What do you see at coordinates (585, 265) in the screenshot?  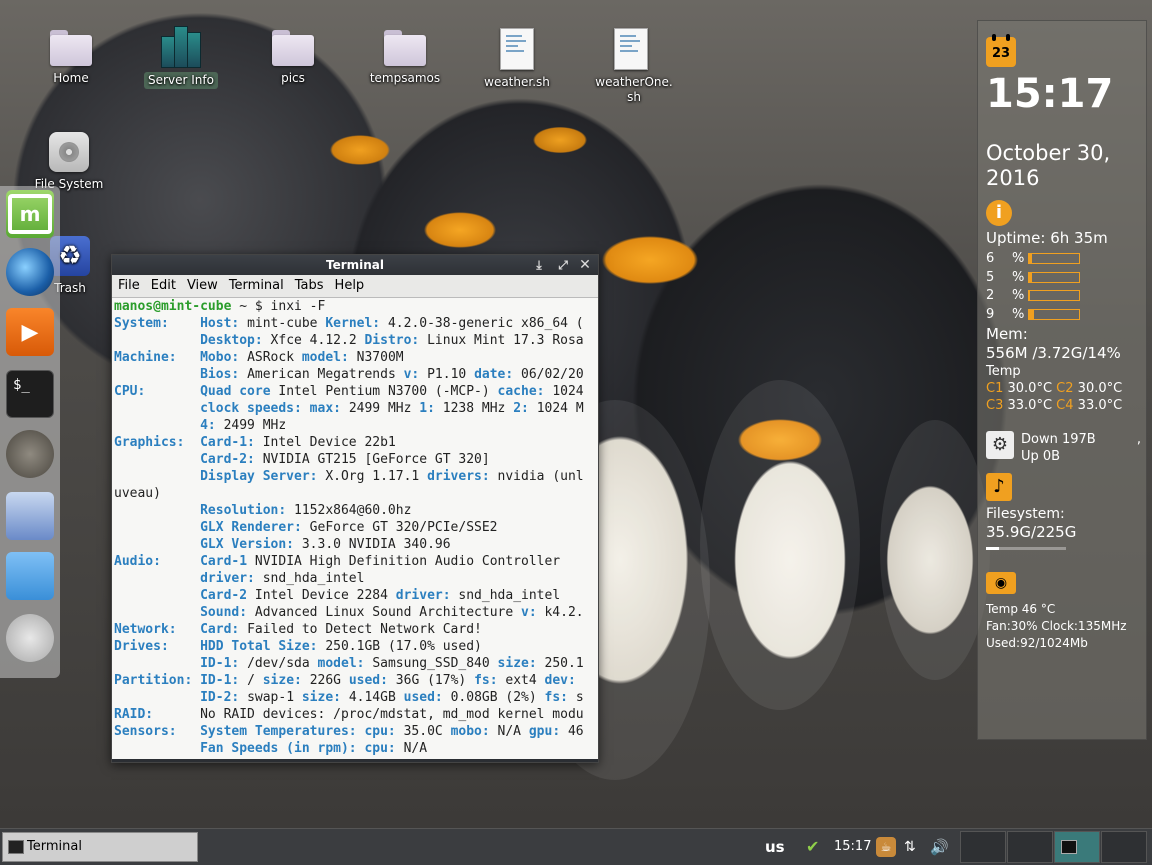 I see `close-icon: ✕` at bounding box center [585, 265].